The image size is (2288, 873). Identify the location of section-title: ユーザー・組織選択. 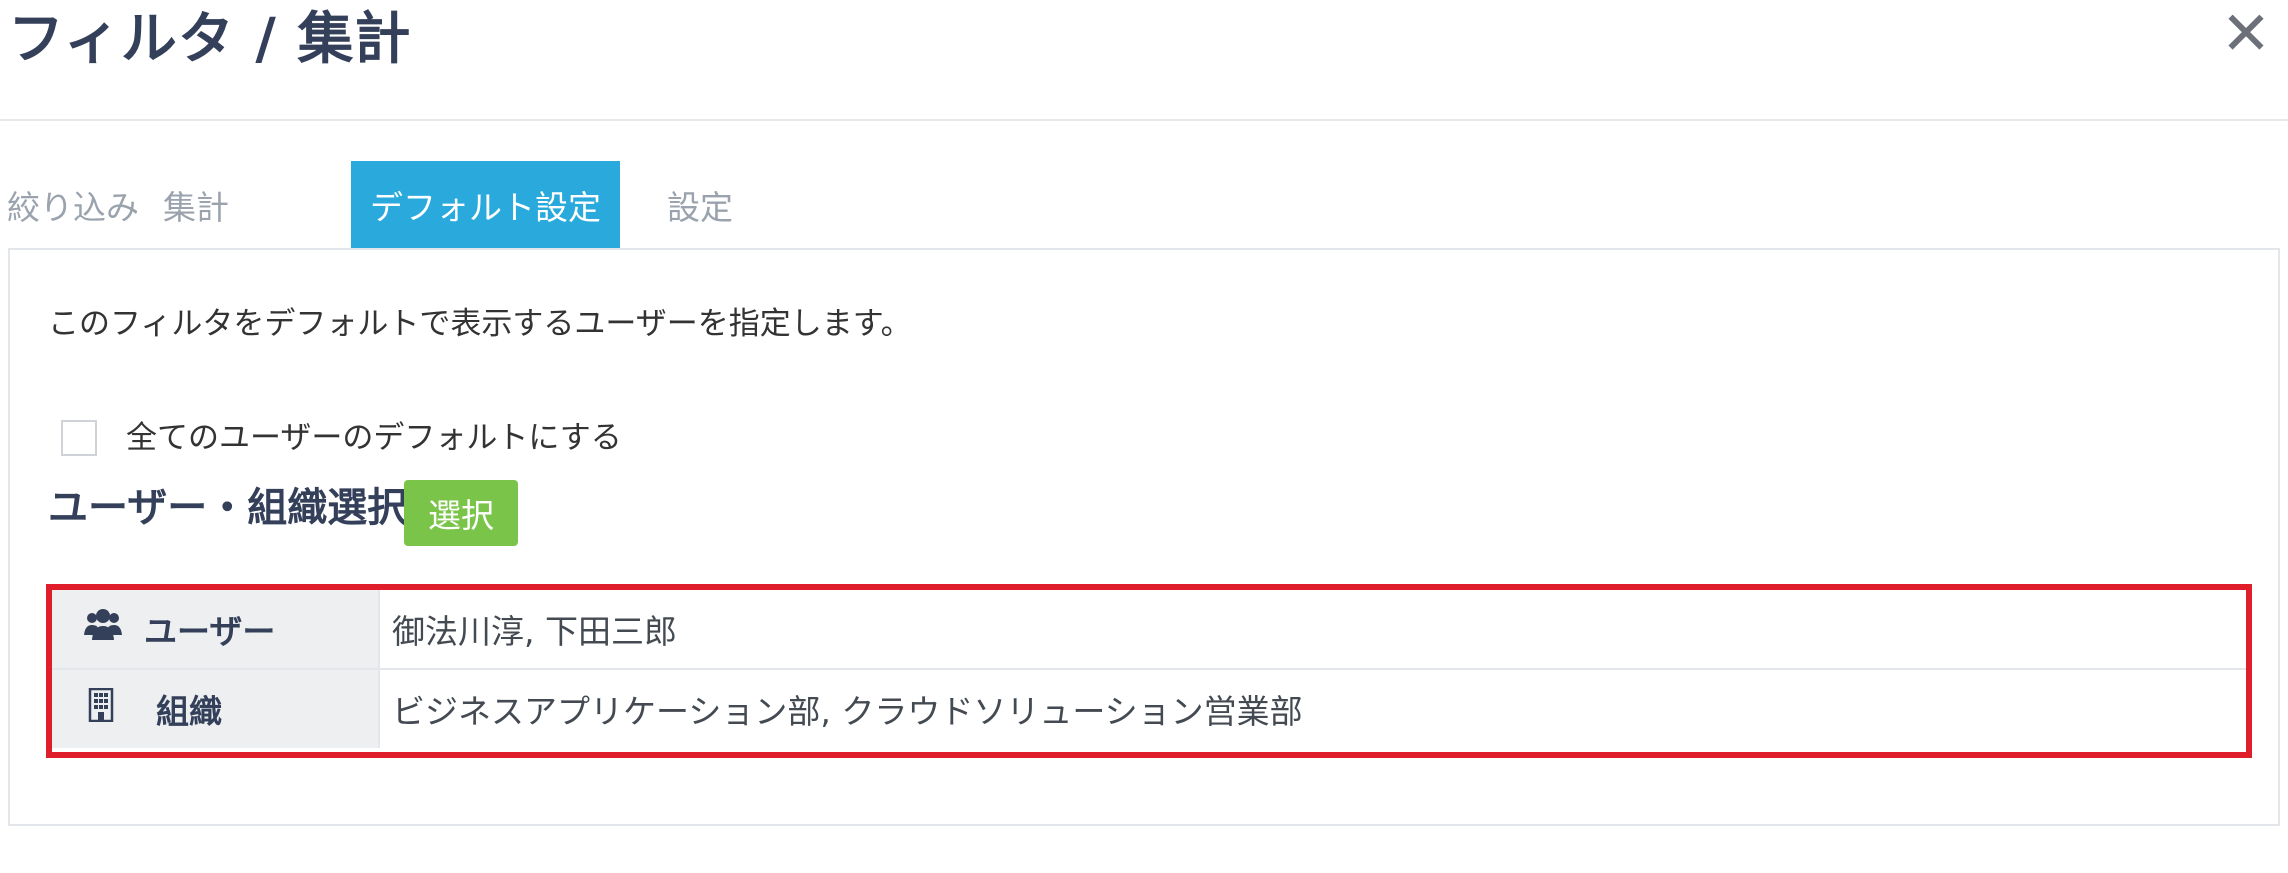
(228, 508).